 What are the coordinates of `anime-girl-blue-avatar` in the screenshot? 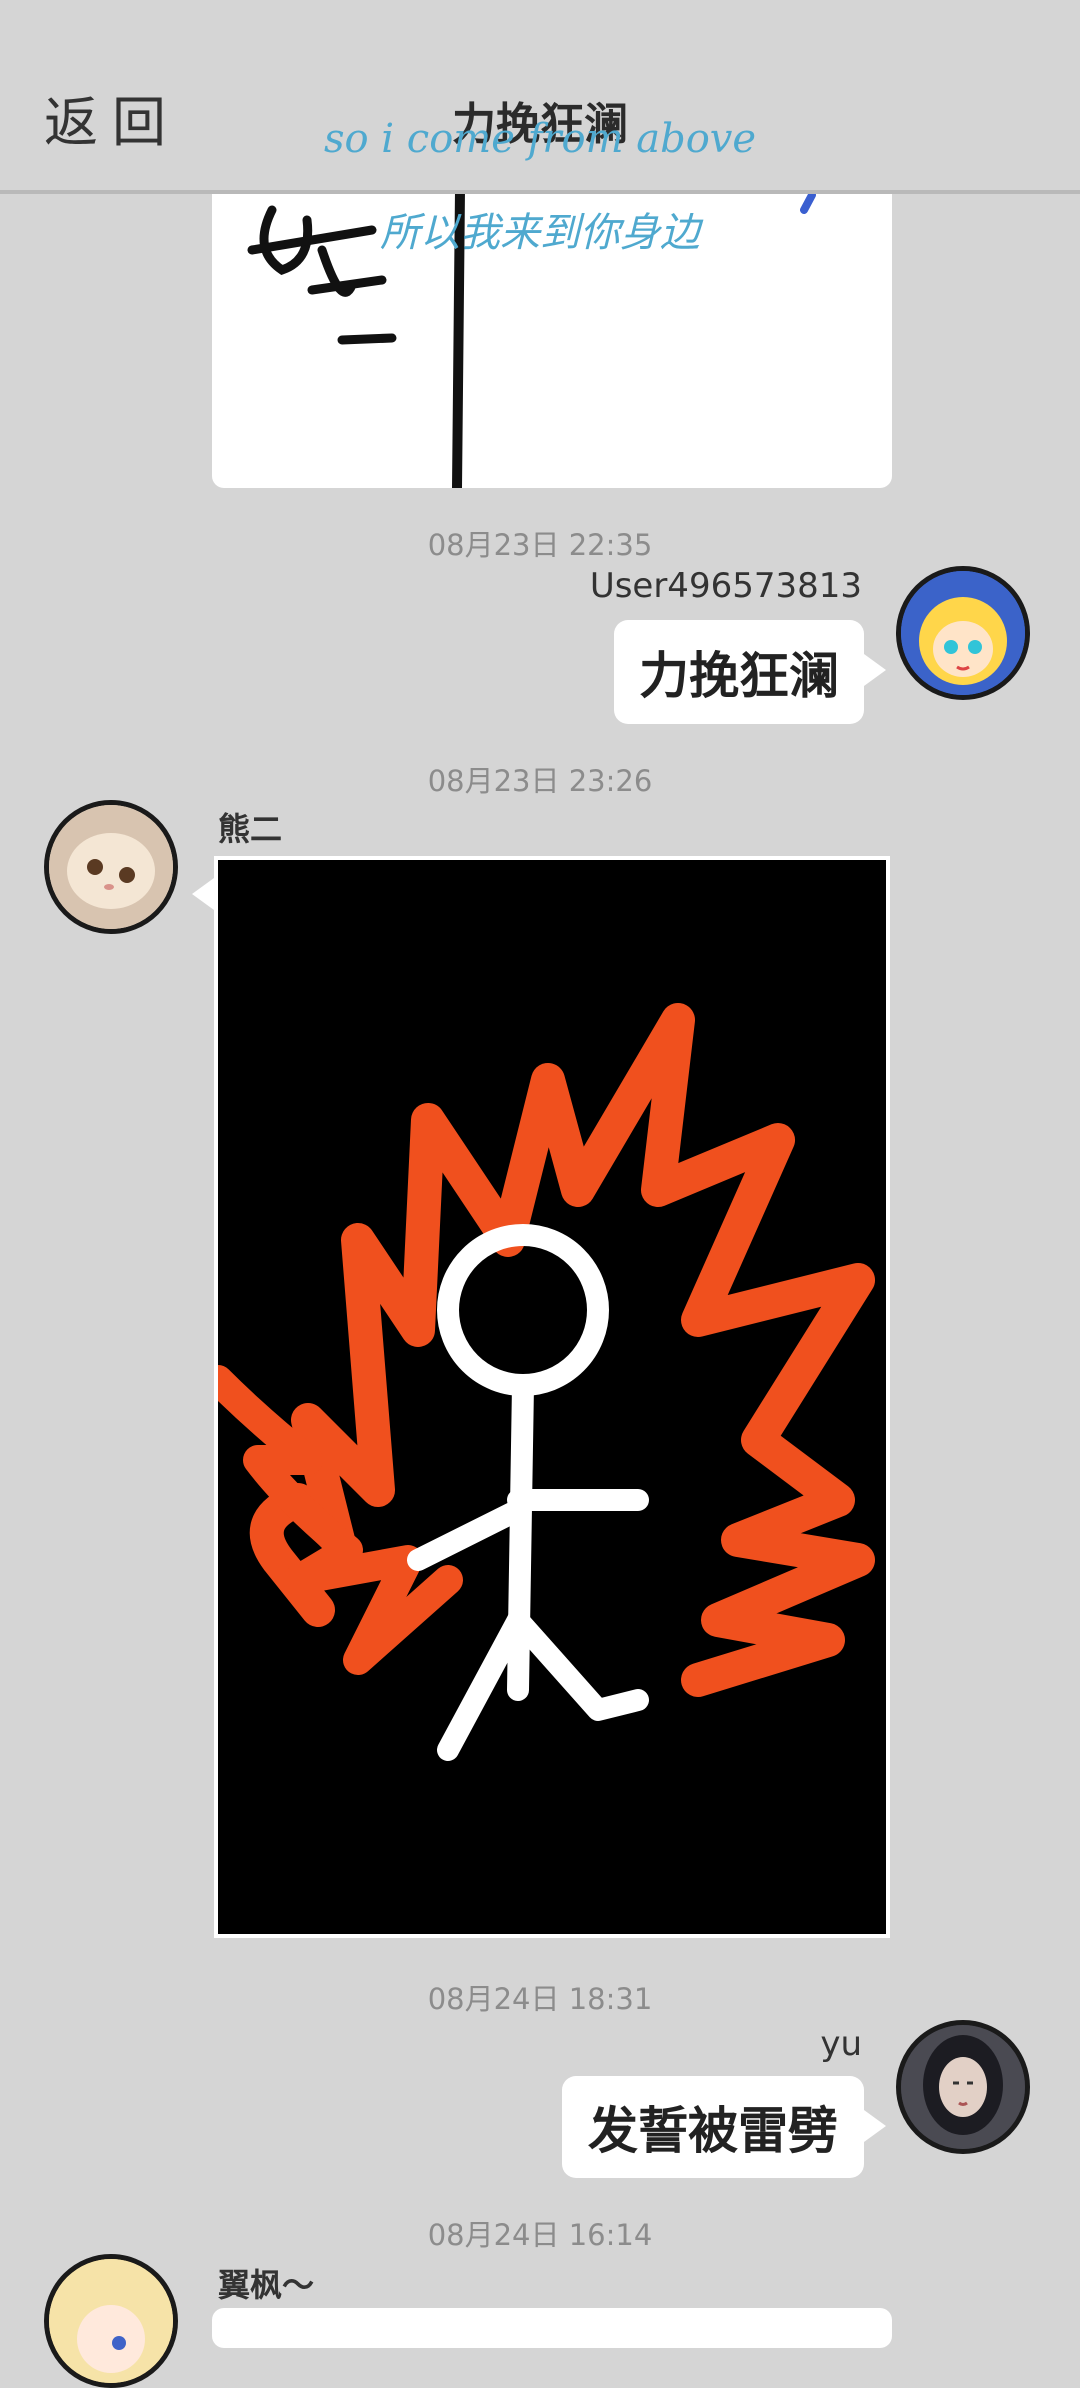 It's located at (963, 633).